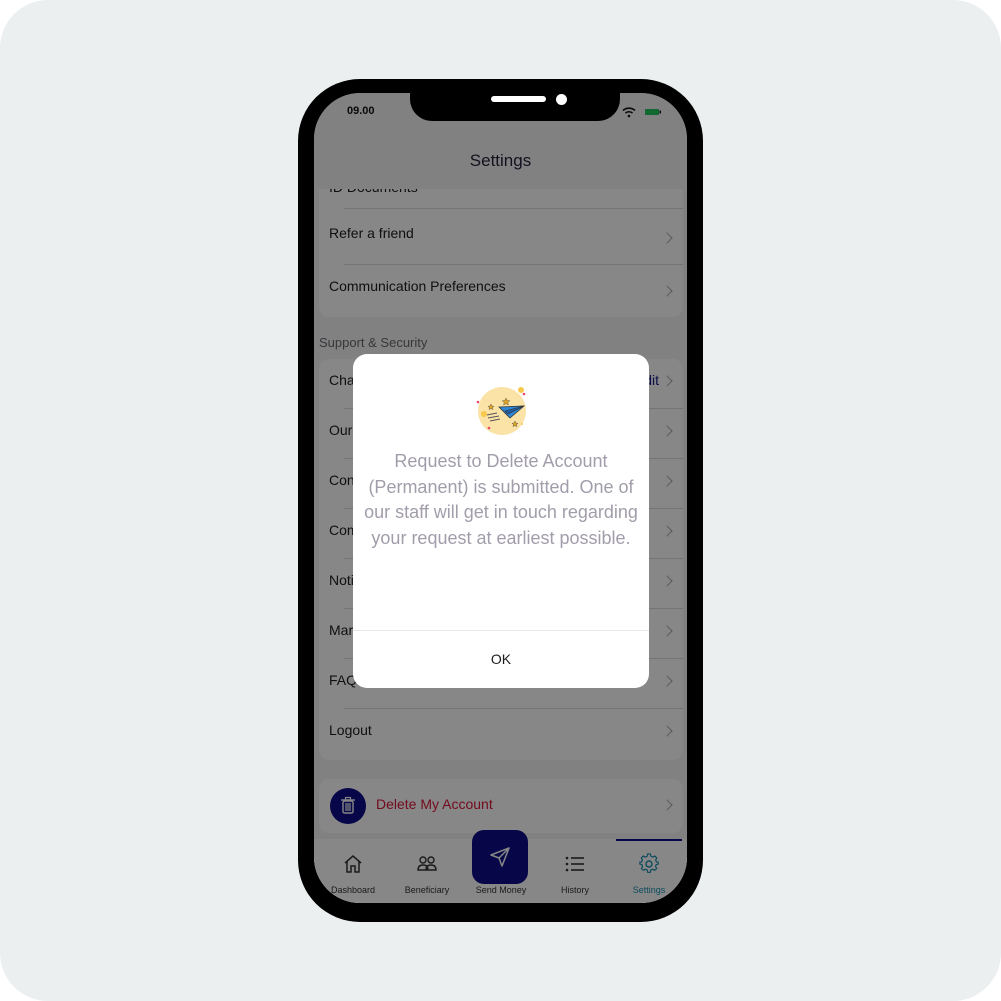 This screenshot has height=1001, width=1001. What do you see at coordinates (515, 107) in the screenshot?
I see `notch` at bounding box center [515, 107].